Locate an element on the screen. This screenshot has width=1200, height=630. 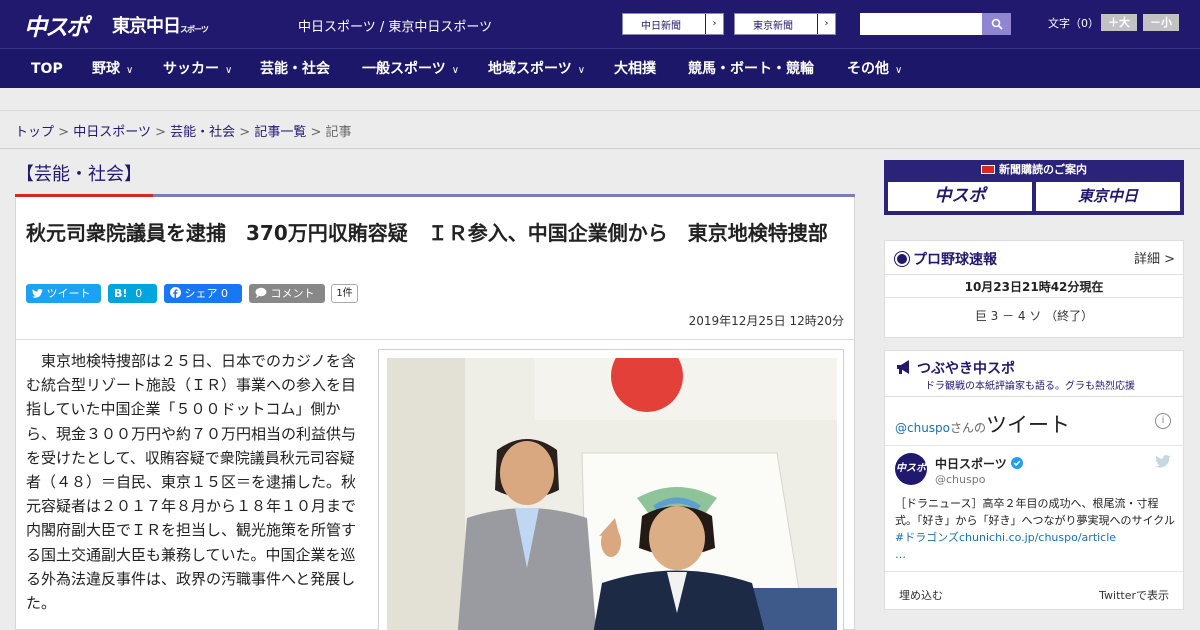
facebook-share-button: シェア 0 is located at coordinates (203, 293).